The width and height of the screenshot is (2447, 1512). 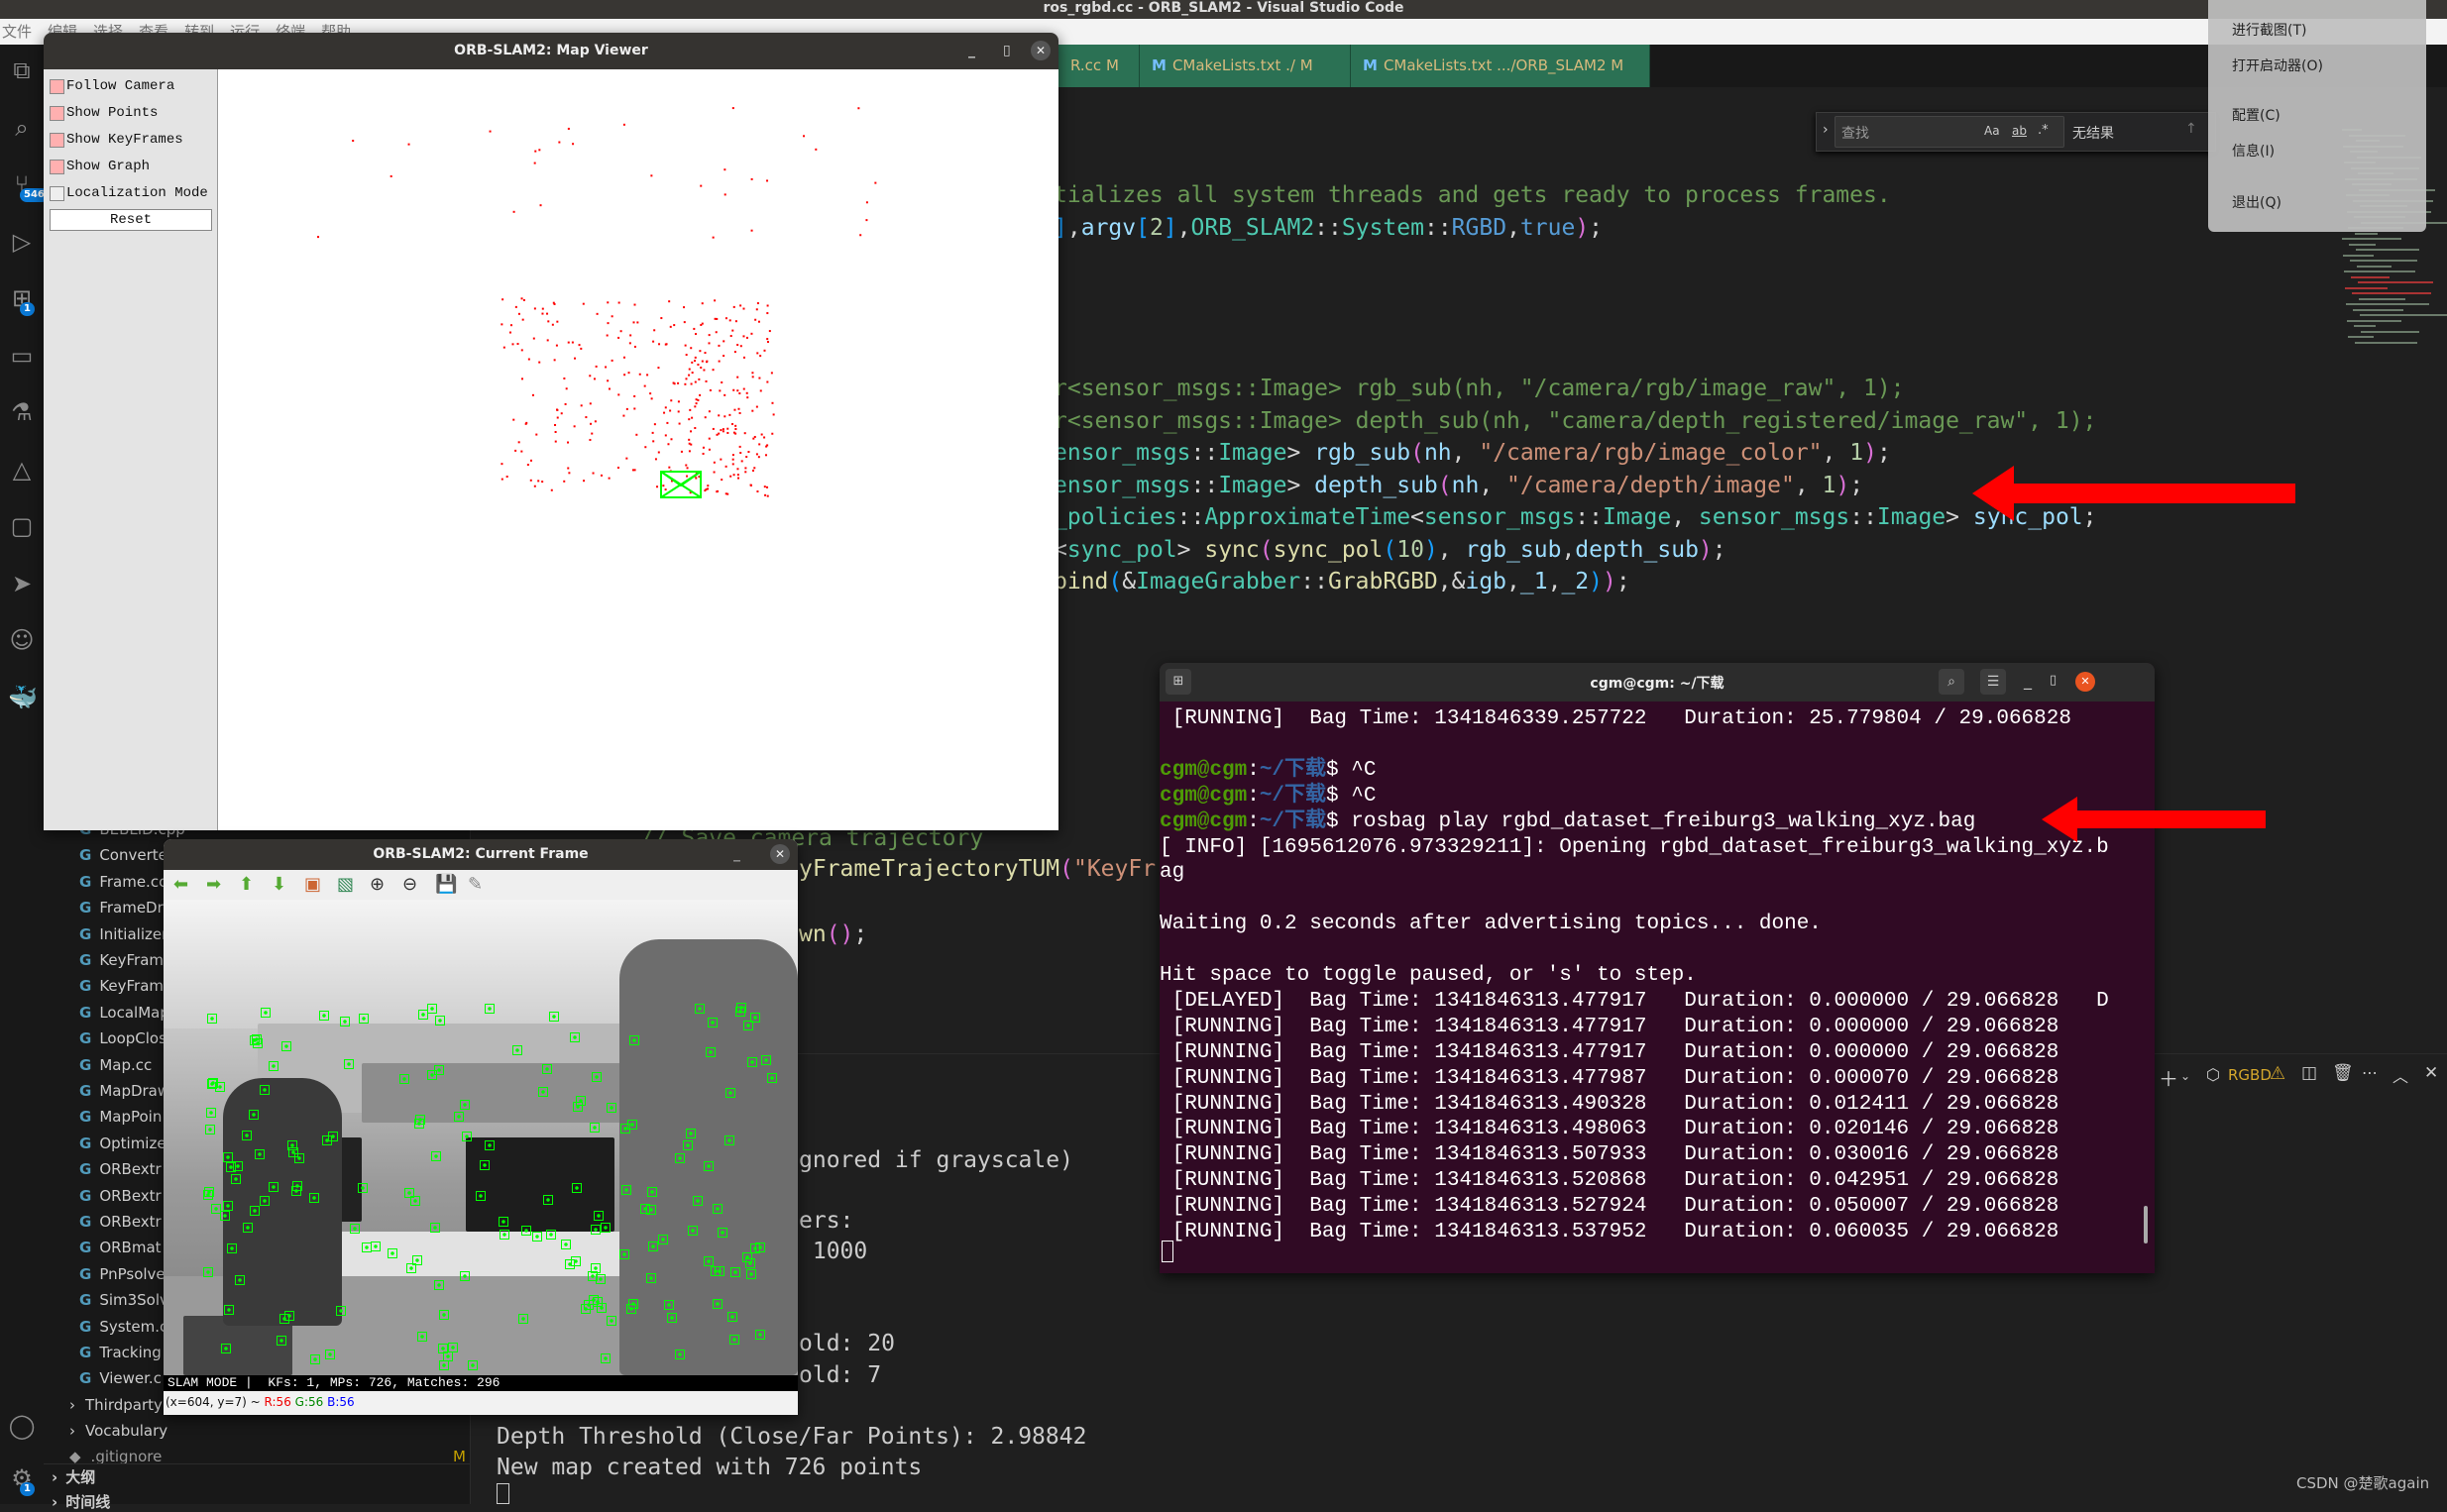 I want to click on tray-menu-item: 配置(C), so click(x=2256, y=115).